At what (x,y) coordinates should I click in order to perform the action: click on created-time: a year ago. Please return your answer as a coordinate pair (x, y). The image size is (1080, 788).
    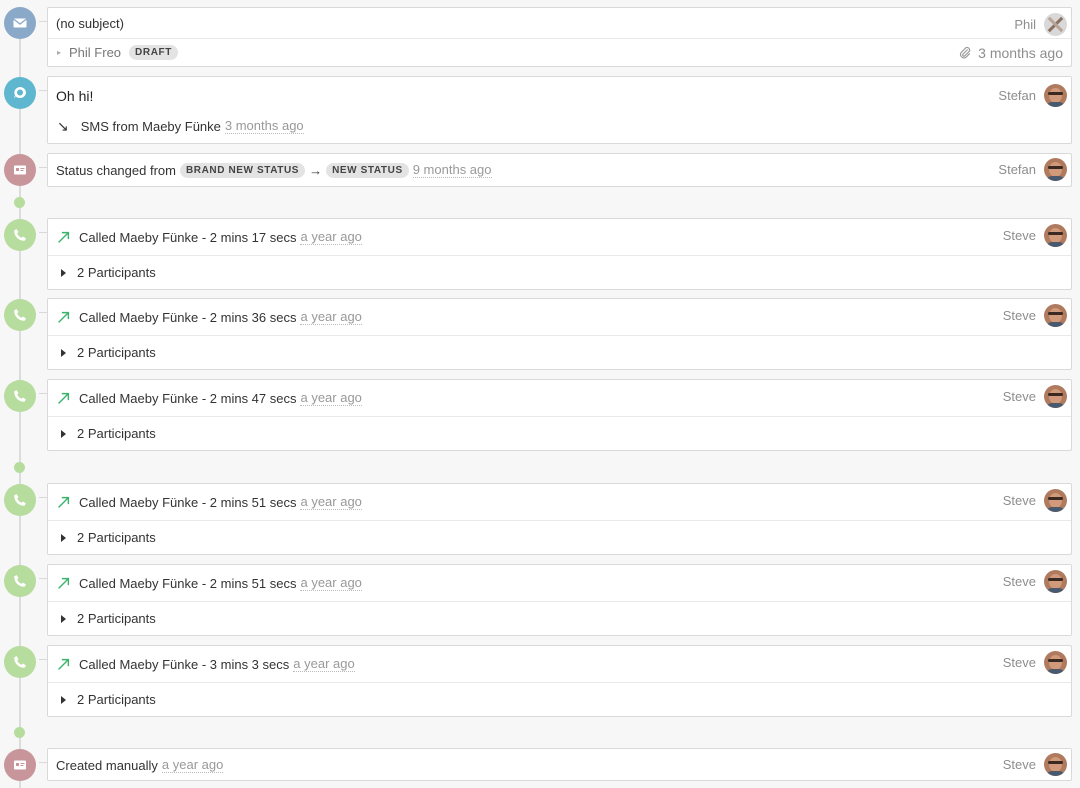
    Looking at the image, I should click on (192, 764).